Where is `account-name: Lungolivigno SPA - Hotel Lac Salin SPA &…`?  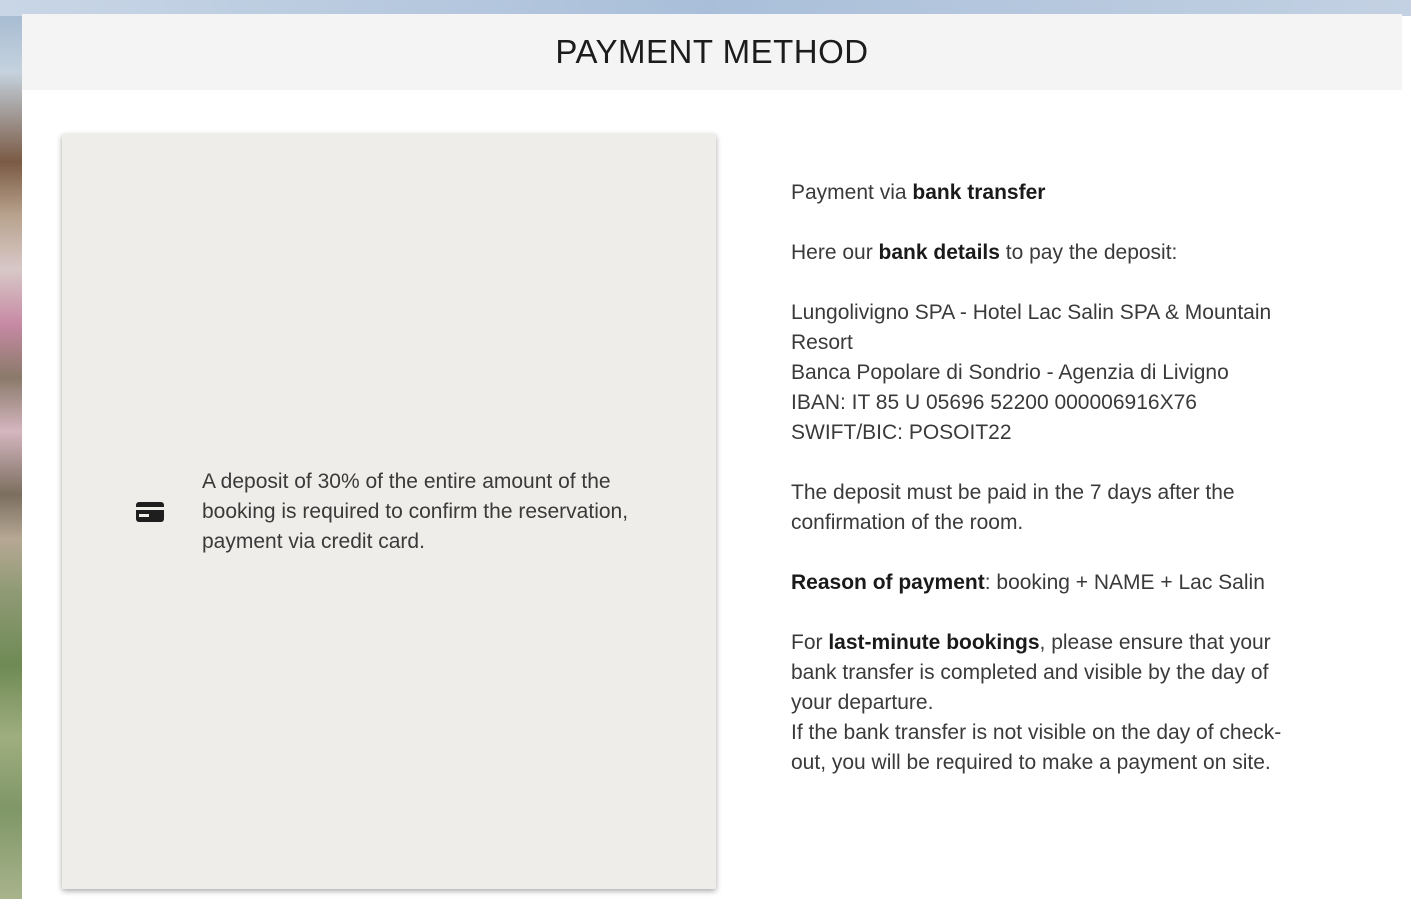
account-name: Lungolivigno SPA - Hotel Lac Salin SPA &… is located at coordinates (1031, 327).